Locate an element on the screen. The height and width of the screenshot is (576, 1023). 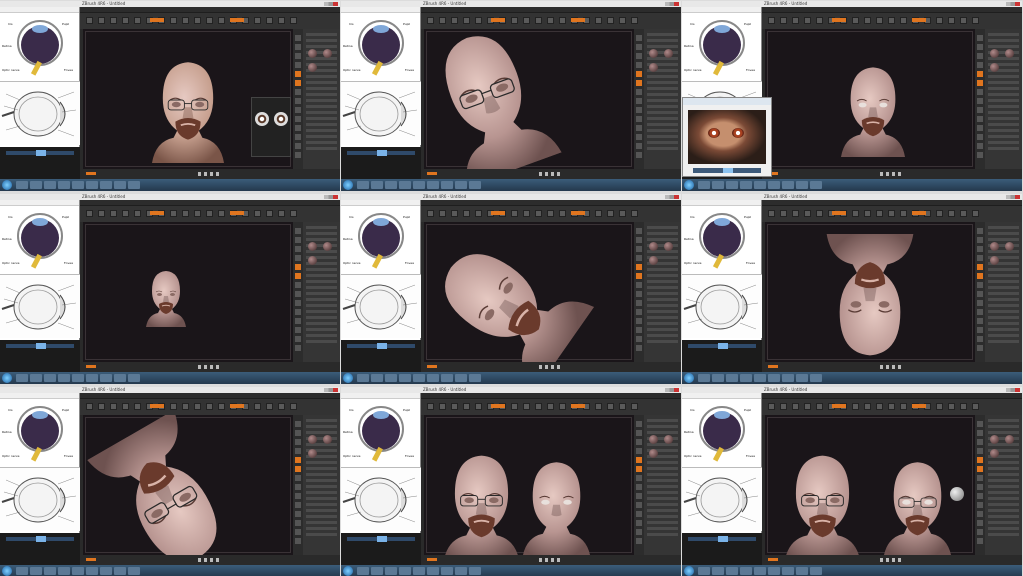
viewport-canvas is located at coordinates (870, 485).